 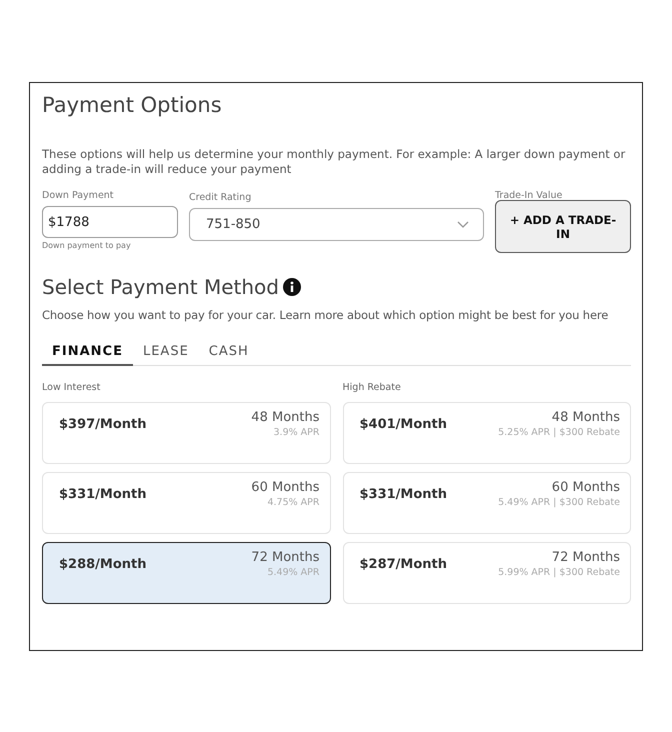 I want to click on rate-details: 5.25% APR | $300 Rebate, so click(x=559, y=432).